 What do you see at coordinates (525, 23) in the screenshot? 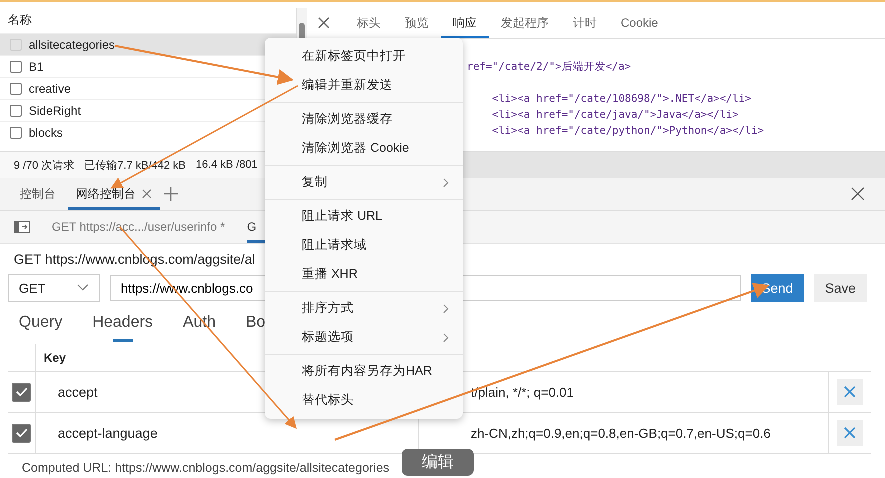
I see `panel-tab: 发起程序` at bounding box center [525, 23].